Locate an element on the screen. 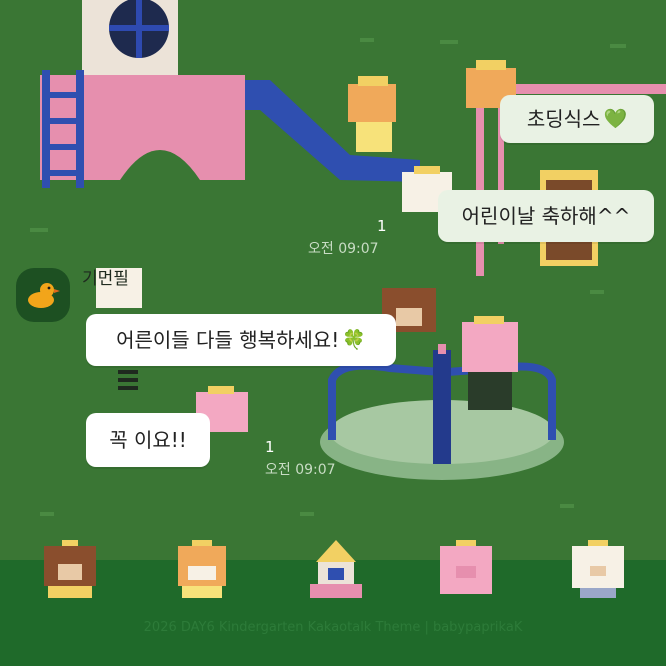  clover-emoji: 🍀 is located at coordinates (354, 339).